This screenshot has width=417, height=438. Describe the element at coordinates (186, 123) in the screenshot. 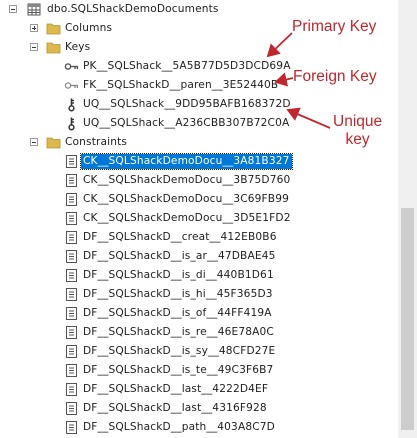

I see `key-label: UQ__SQLShack__A236CBB307B72C0A` at that location.